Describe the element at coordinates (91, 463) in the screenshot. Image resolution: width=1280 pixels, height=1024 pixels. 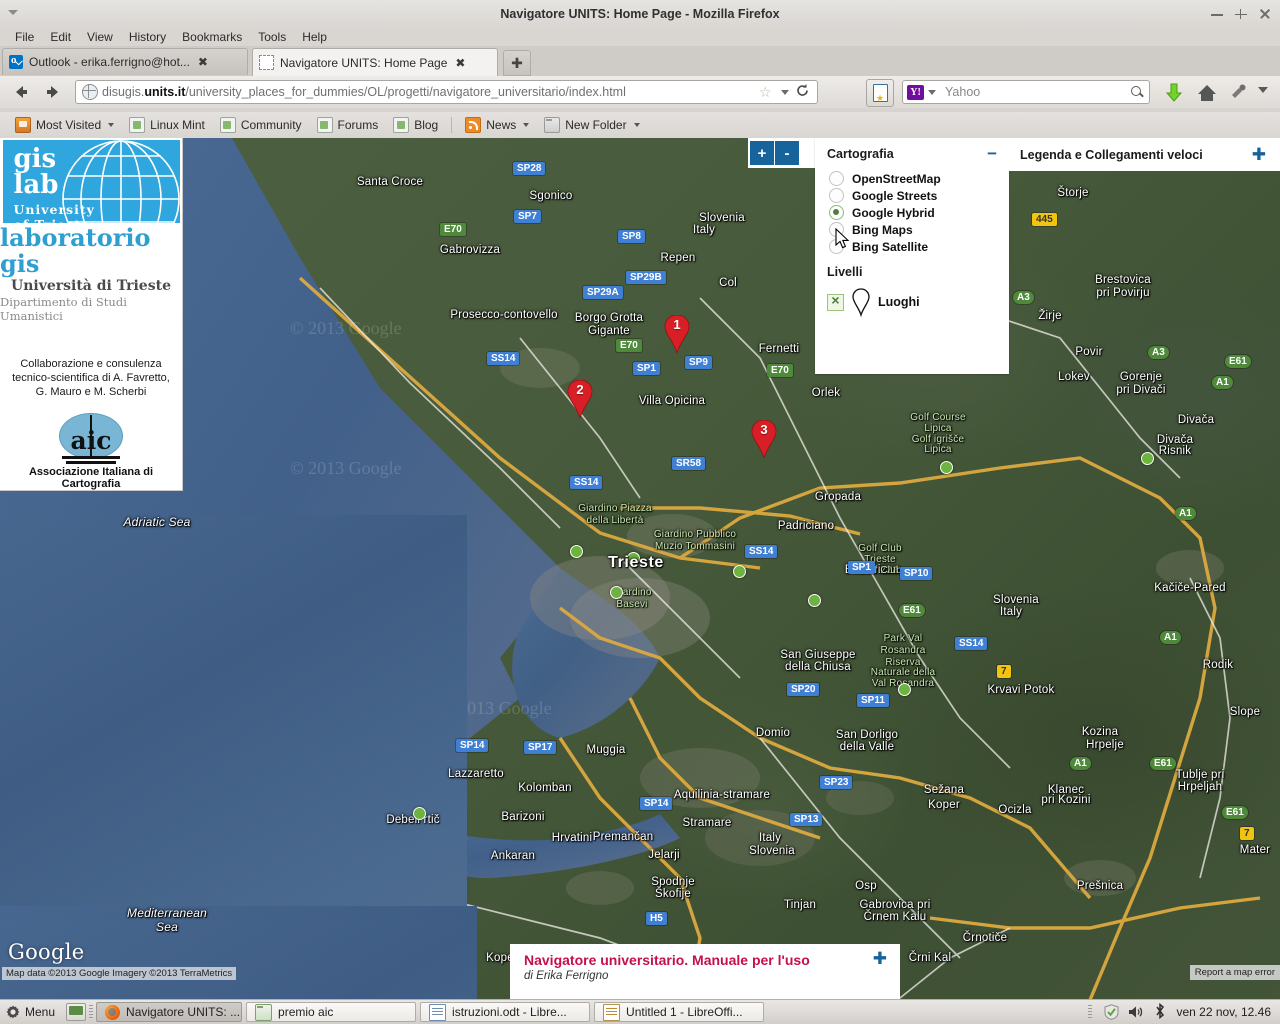
I see `aic-logo-bar` at that location.